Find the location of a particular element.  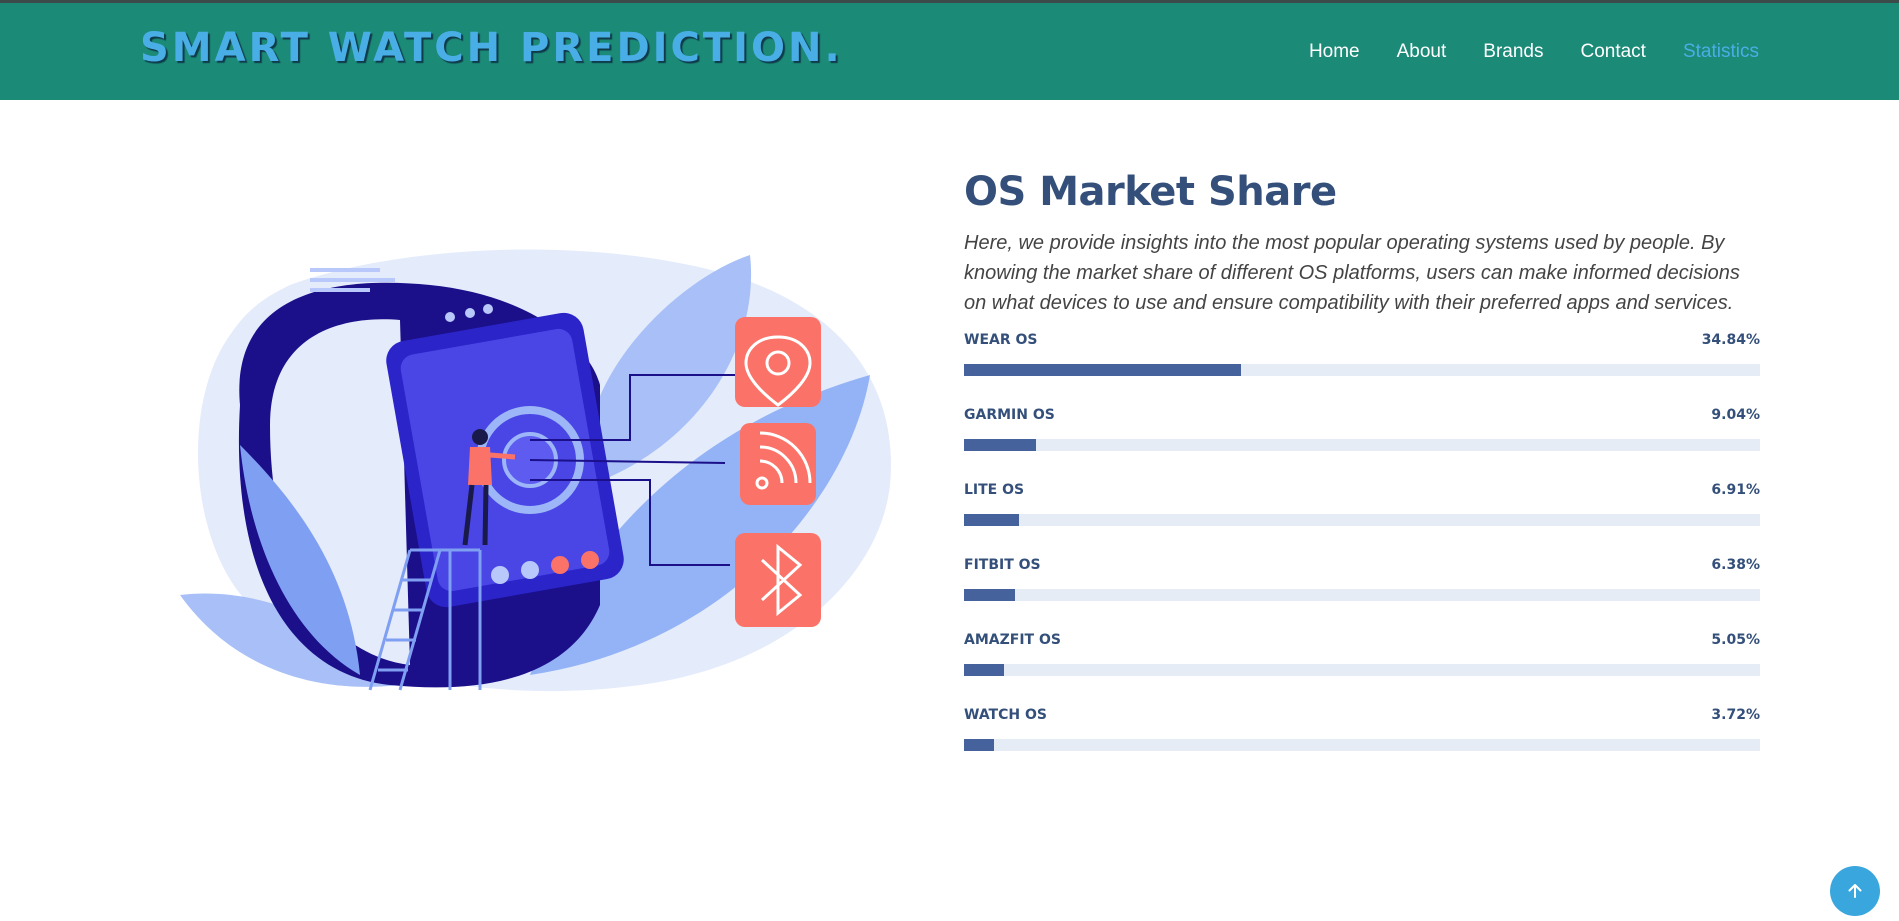

market-share-row: WATCH OS 3.72% is located at coordinates (1362, 738).